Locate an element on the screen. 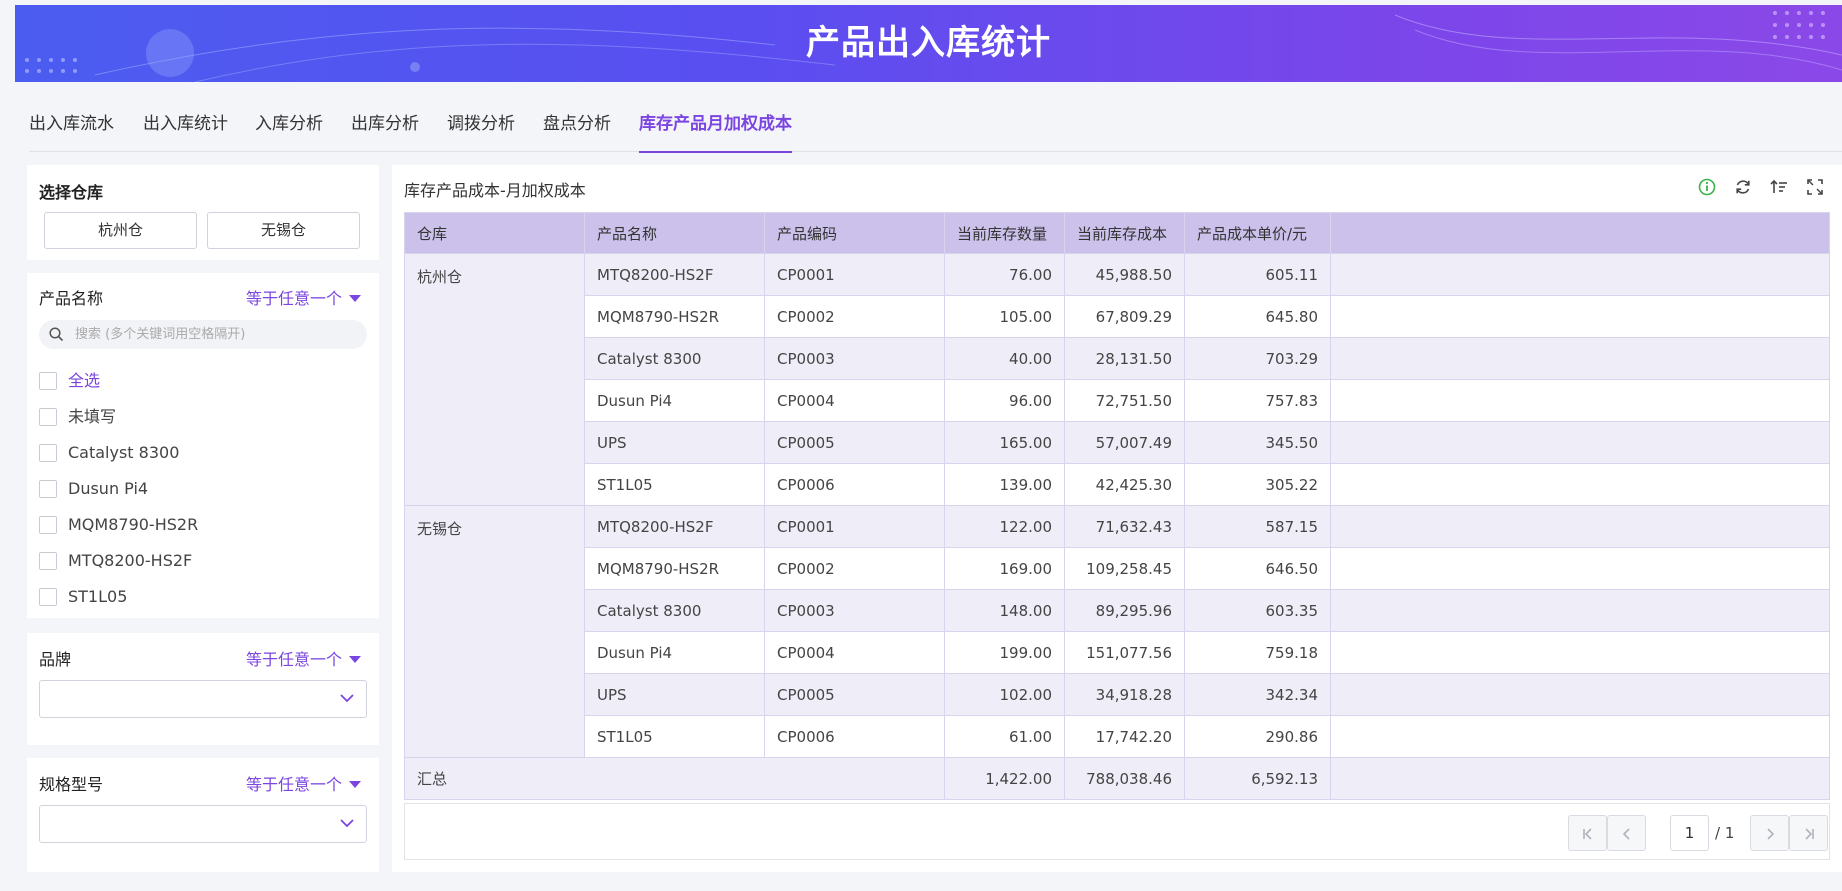 This screenshot has width=1842, height=891. spec-filter-title: 规格型号 is located at coordinates (71, 784).